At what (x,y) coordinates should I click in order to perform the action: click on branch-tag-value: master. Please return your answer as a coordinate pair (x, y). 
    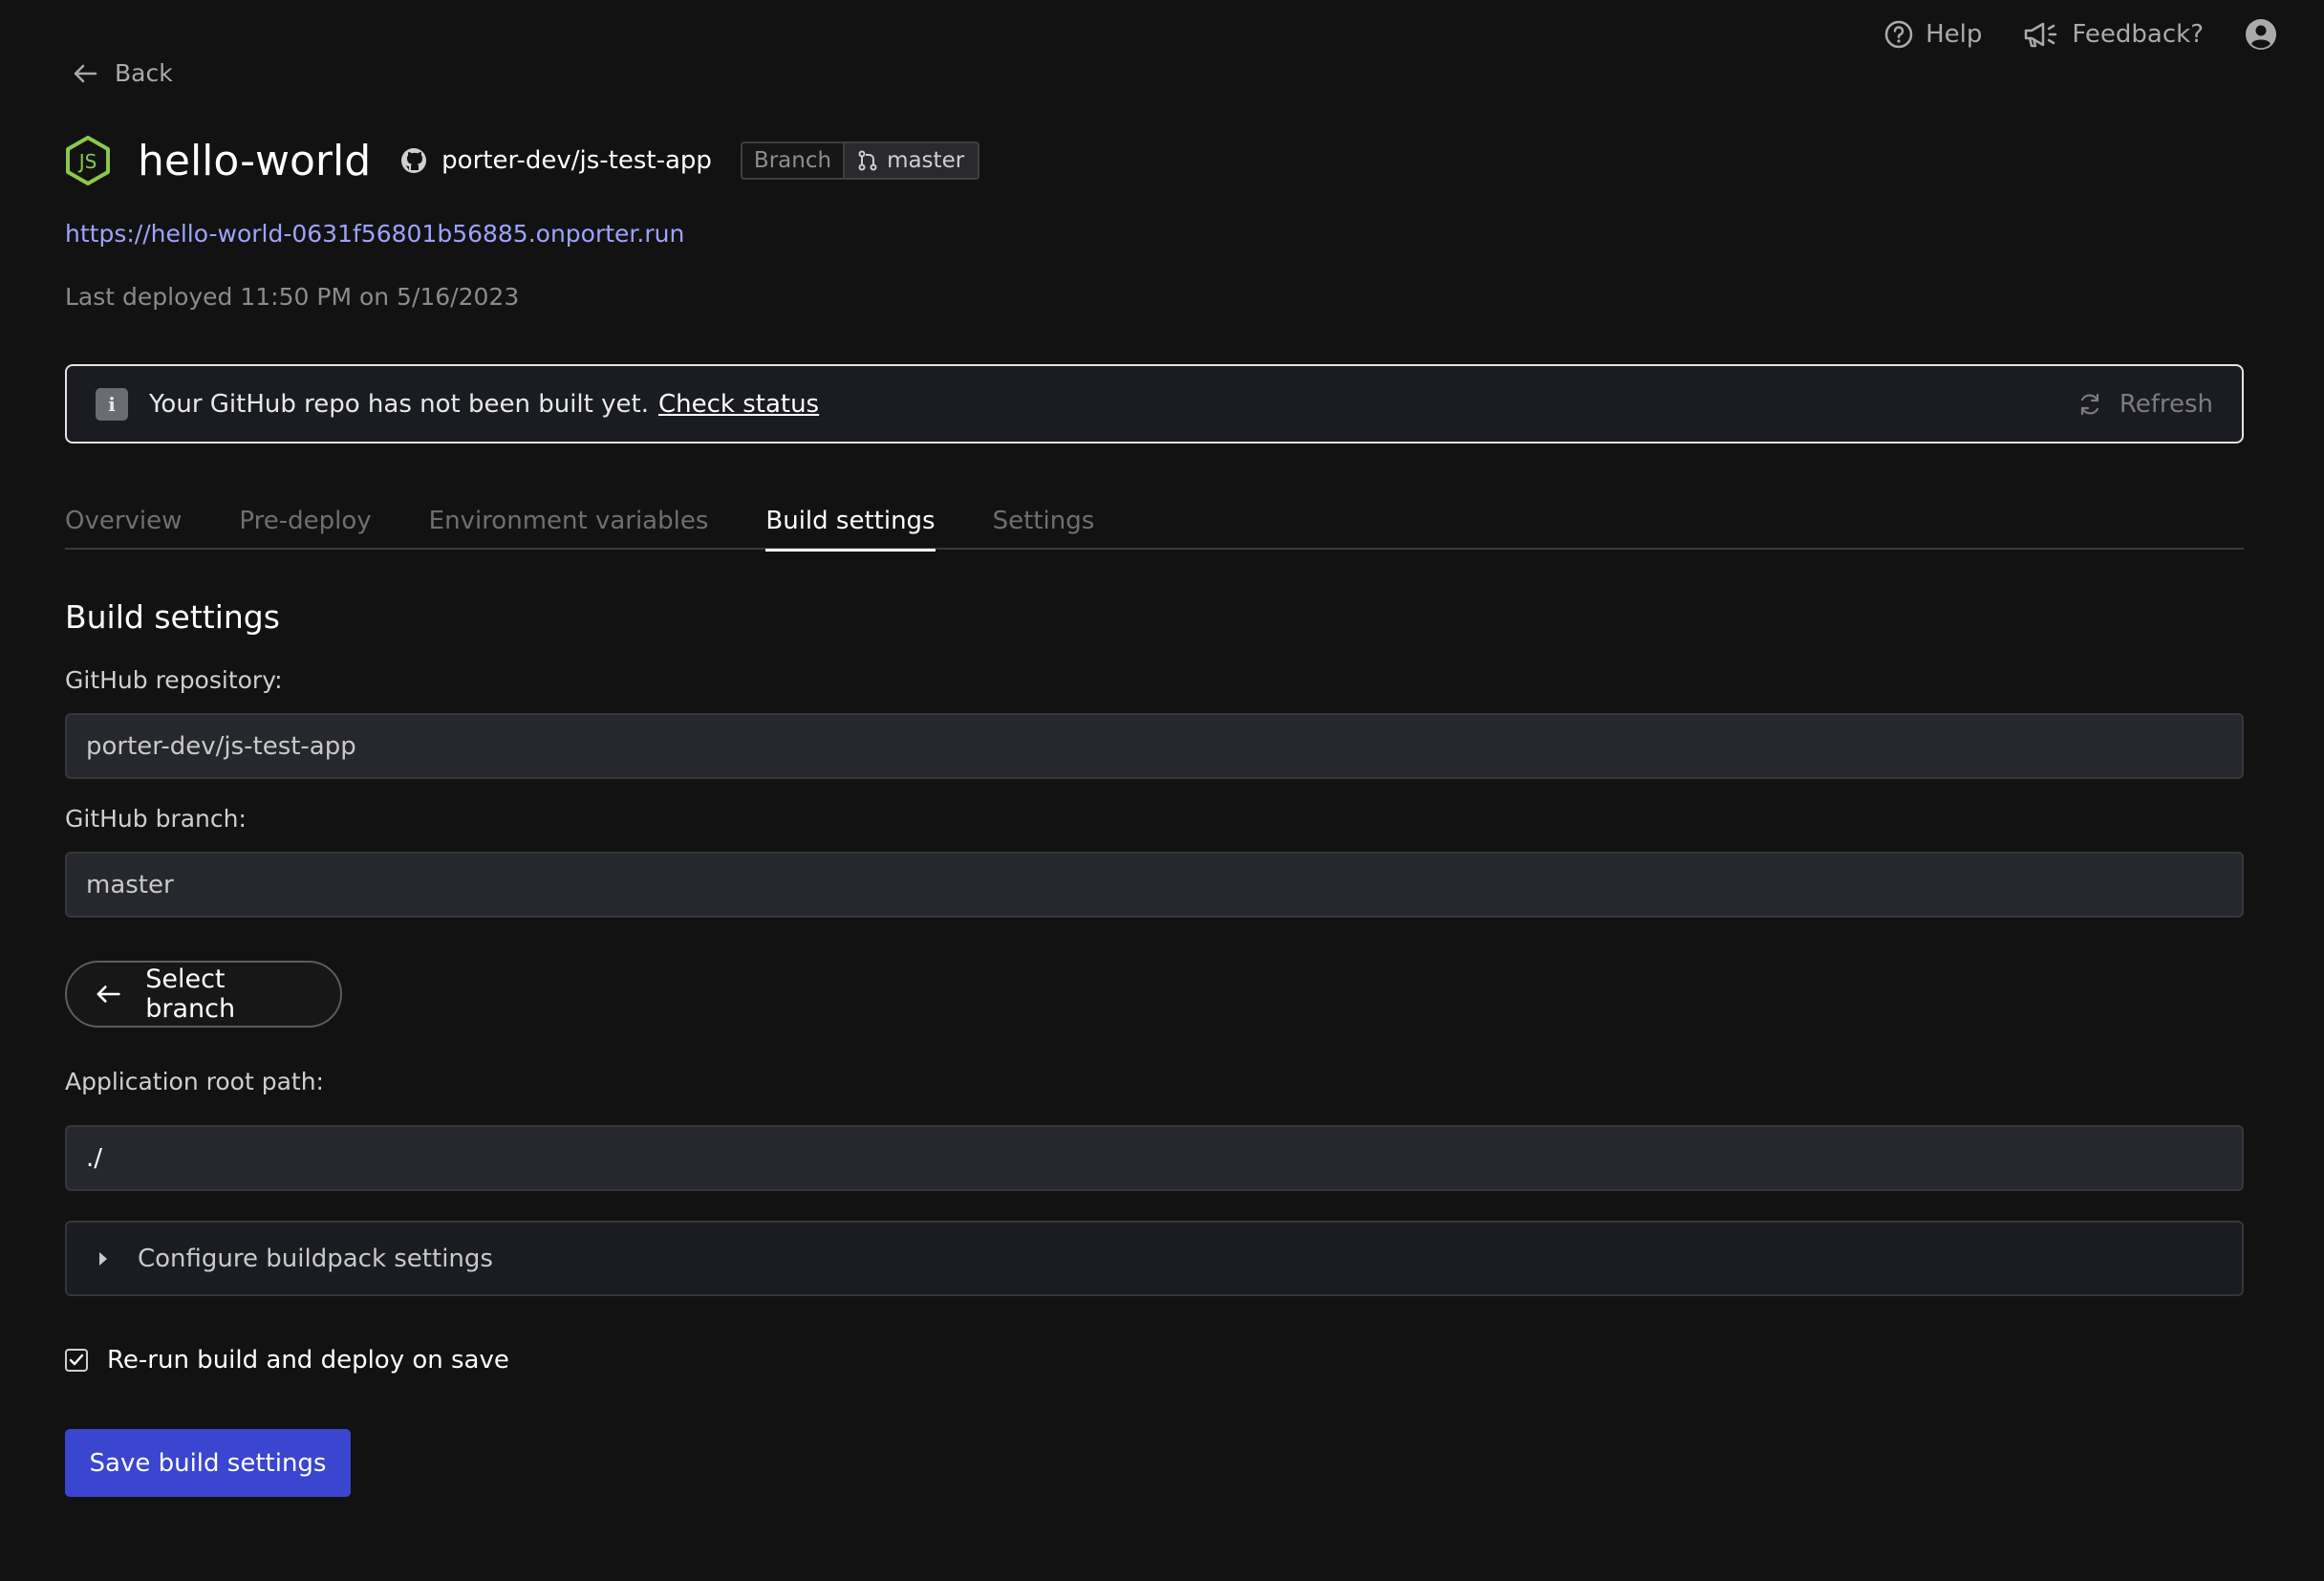
    Looking at the image, I should click on (911, 160).